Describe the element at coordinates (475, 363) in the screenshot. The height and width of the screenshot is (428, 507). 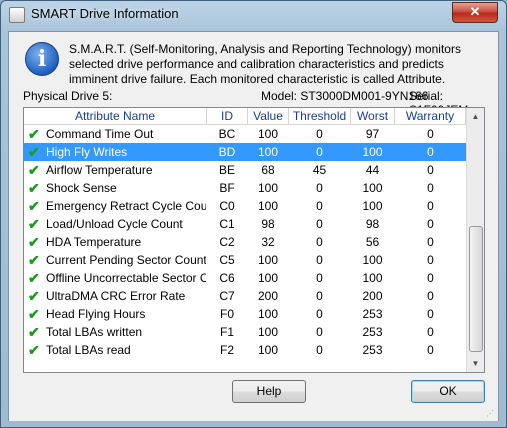
I see `scroll-down-arrow-icon: ▼` at that location.